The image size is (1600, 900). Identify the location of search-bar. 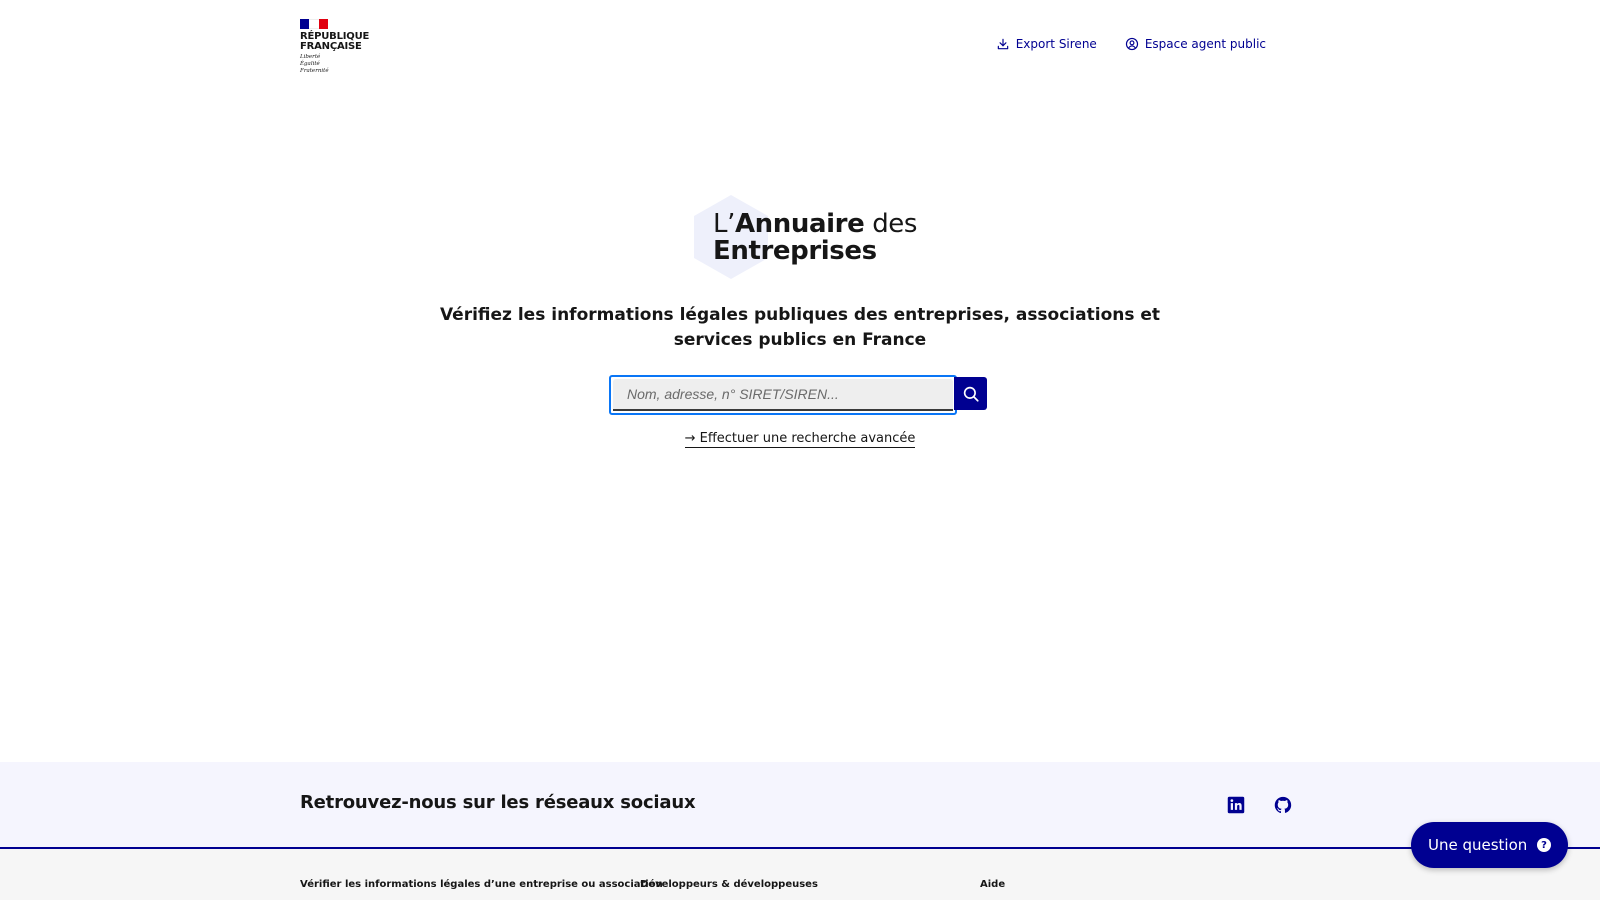
(798, 395).